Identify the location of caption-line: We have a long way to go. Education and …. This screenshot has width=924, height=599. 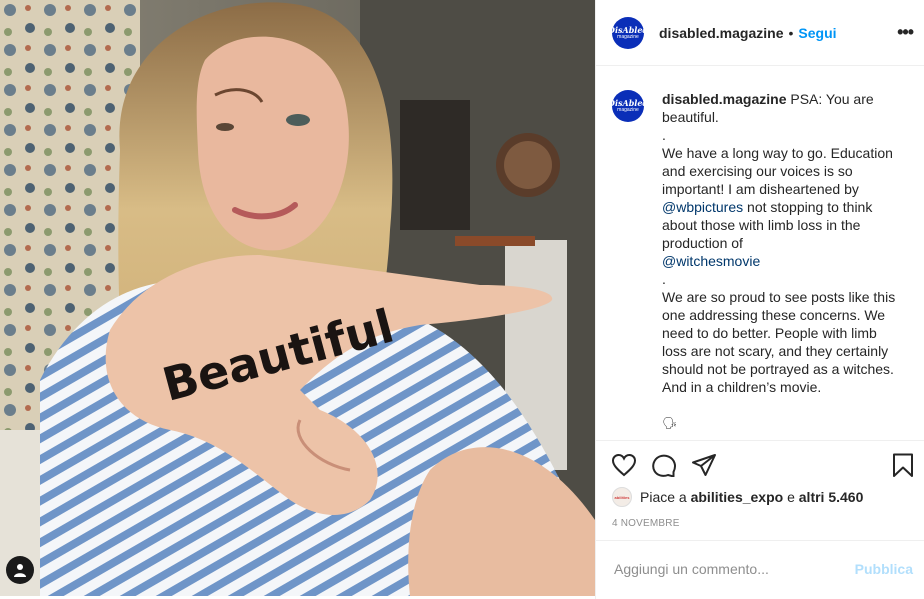
(777, 171).